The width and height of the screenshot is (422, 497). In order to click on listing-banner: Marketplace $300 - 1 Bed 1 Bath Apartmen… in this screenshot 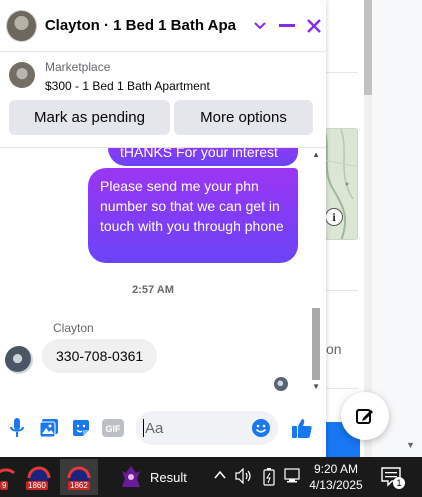, I will do `click(163, 100)`.